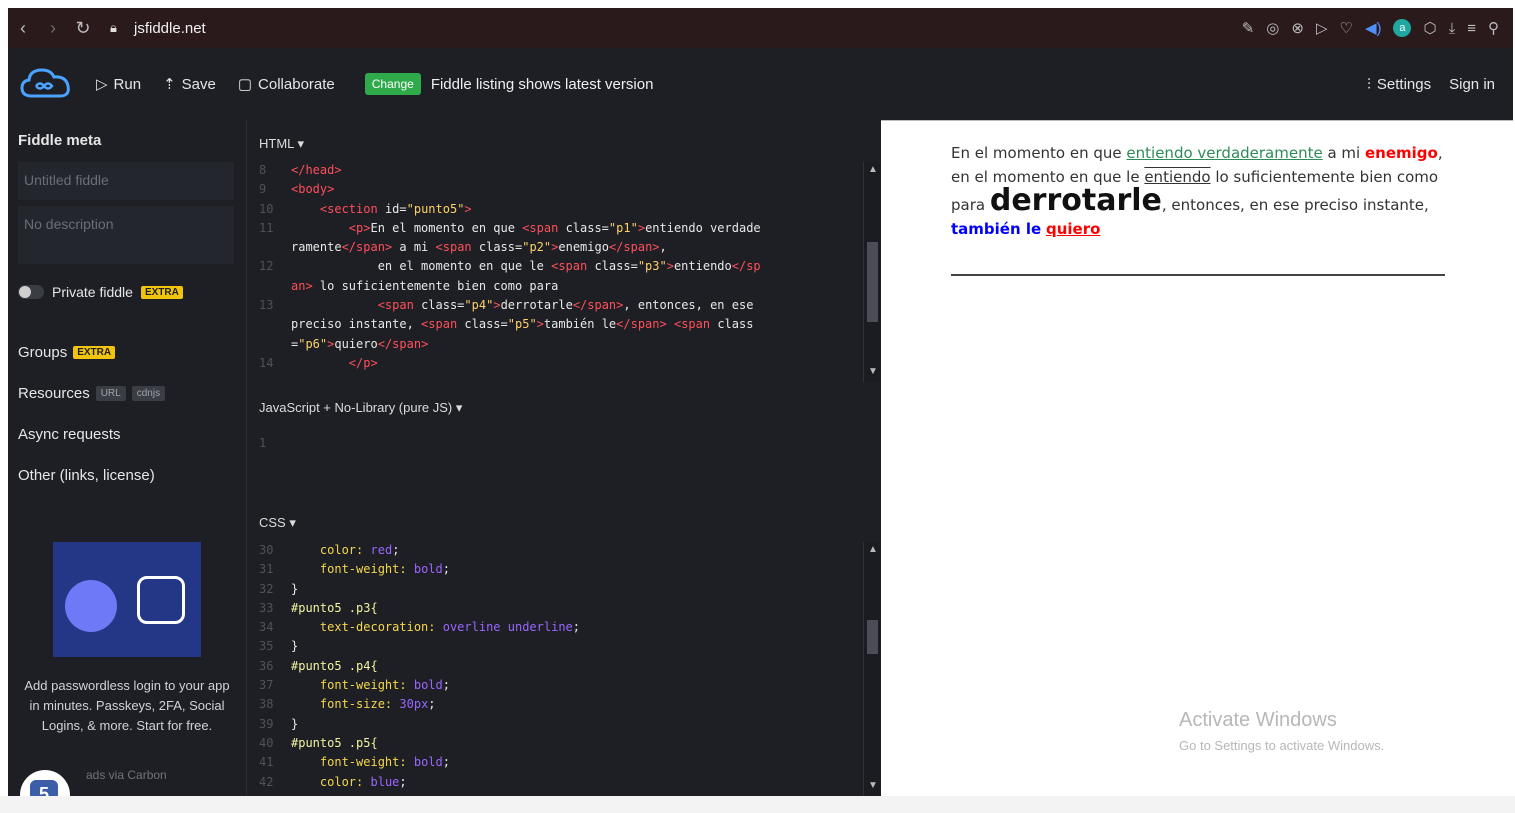 Image resolution: width=1515 pixels, height=813 pixels. Describe the element at coordinates (1369, 84) in the screenshot. I see `sliders-icon: ⫶` at that location.